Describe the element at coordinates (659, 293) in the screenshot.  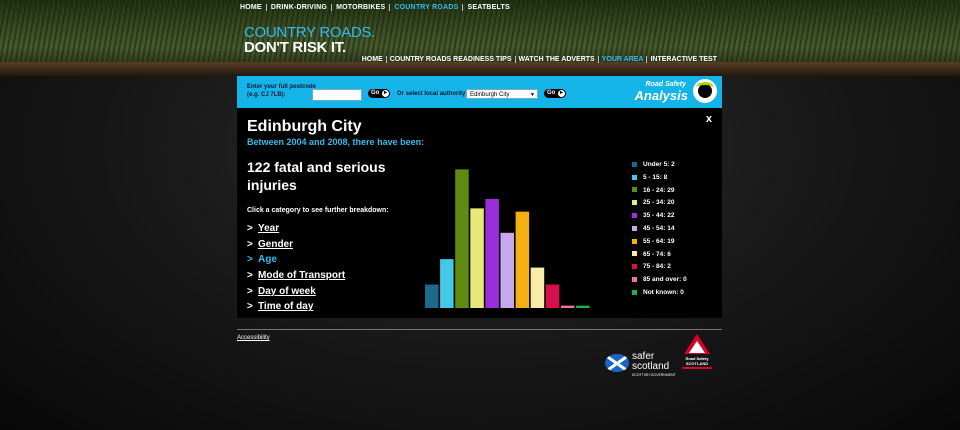
I see `legend-item: Not known: 0` at that location.